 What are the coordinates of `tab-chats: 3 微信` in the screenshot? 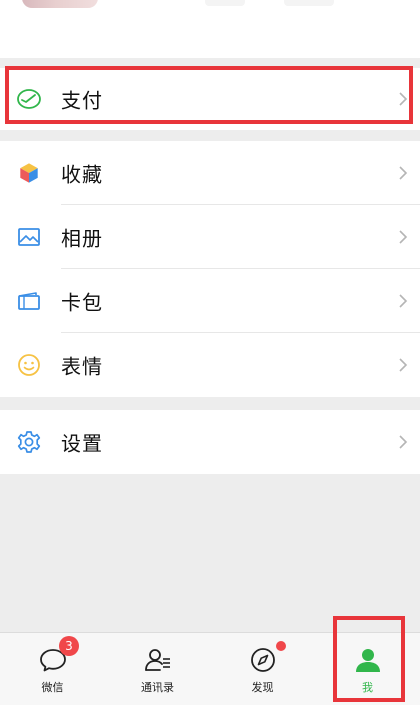 It's located at (52, 669).